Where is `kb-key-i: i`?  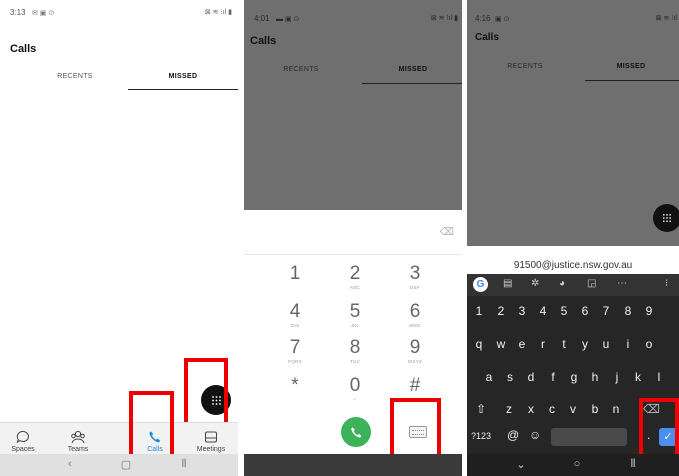
kb-key-i: i is located at coordinates (628, 344).